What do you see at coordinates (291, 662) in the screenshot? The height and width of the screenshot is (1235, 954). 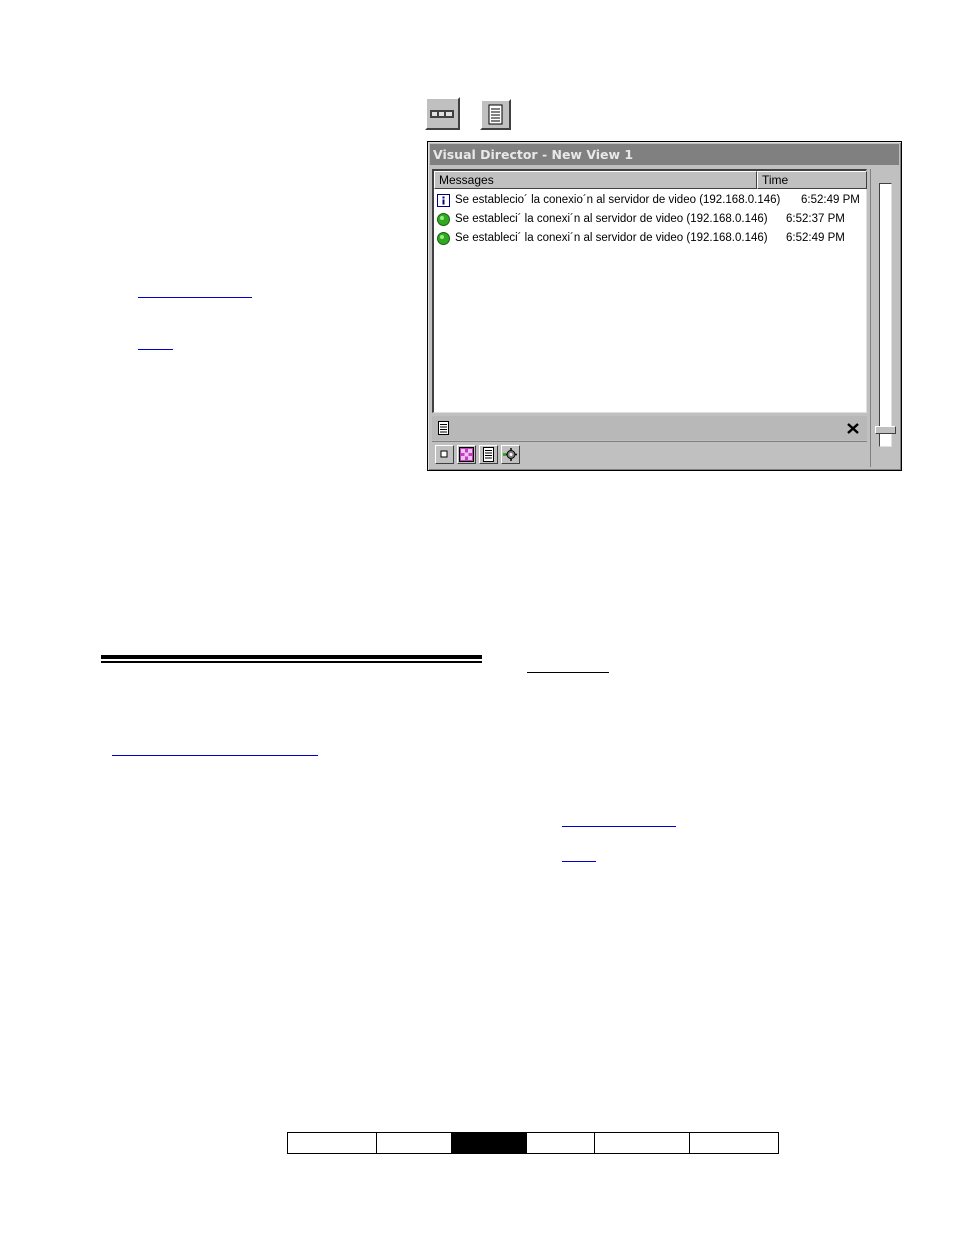 I see `section-heading-rule-thin` at bounding box center [291, 662].